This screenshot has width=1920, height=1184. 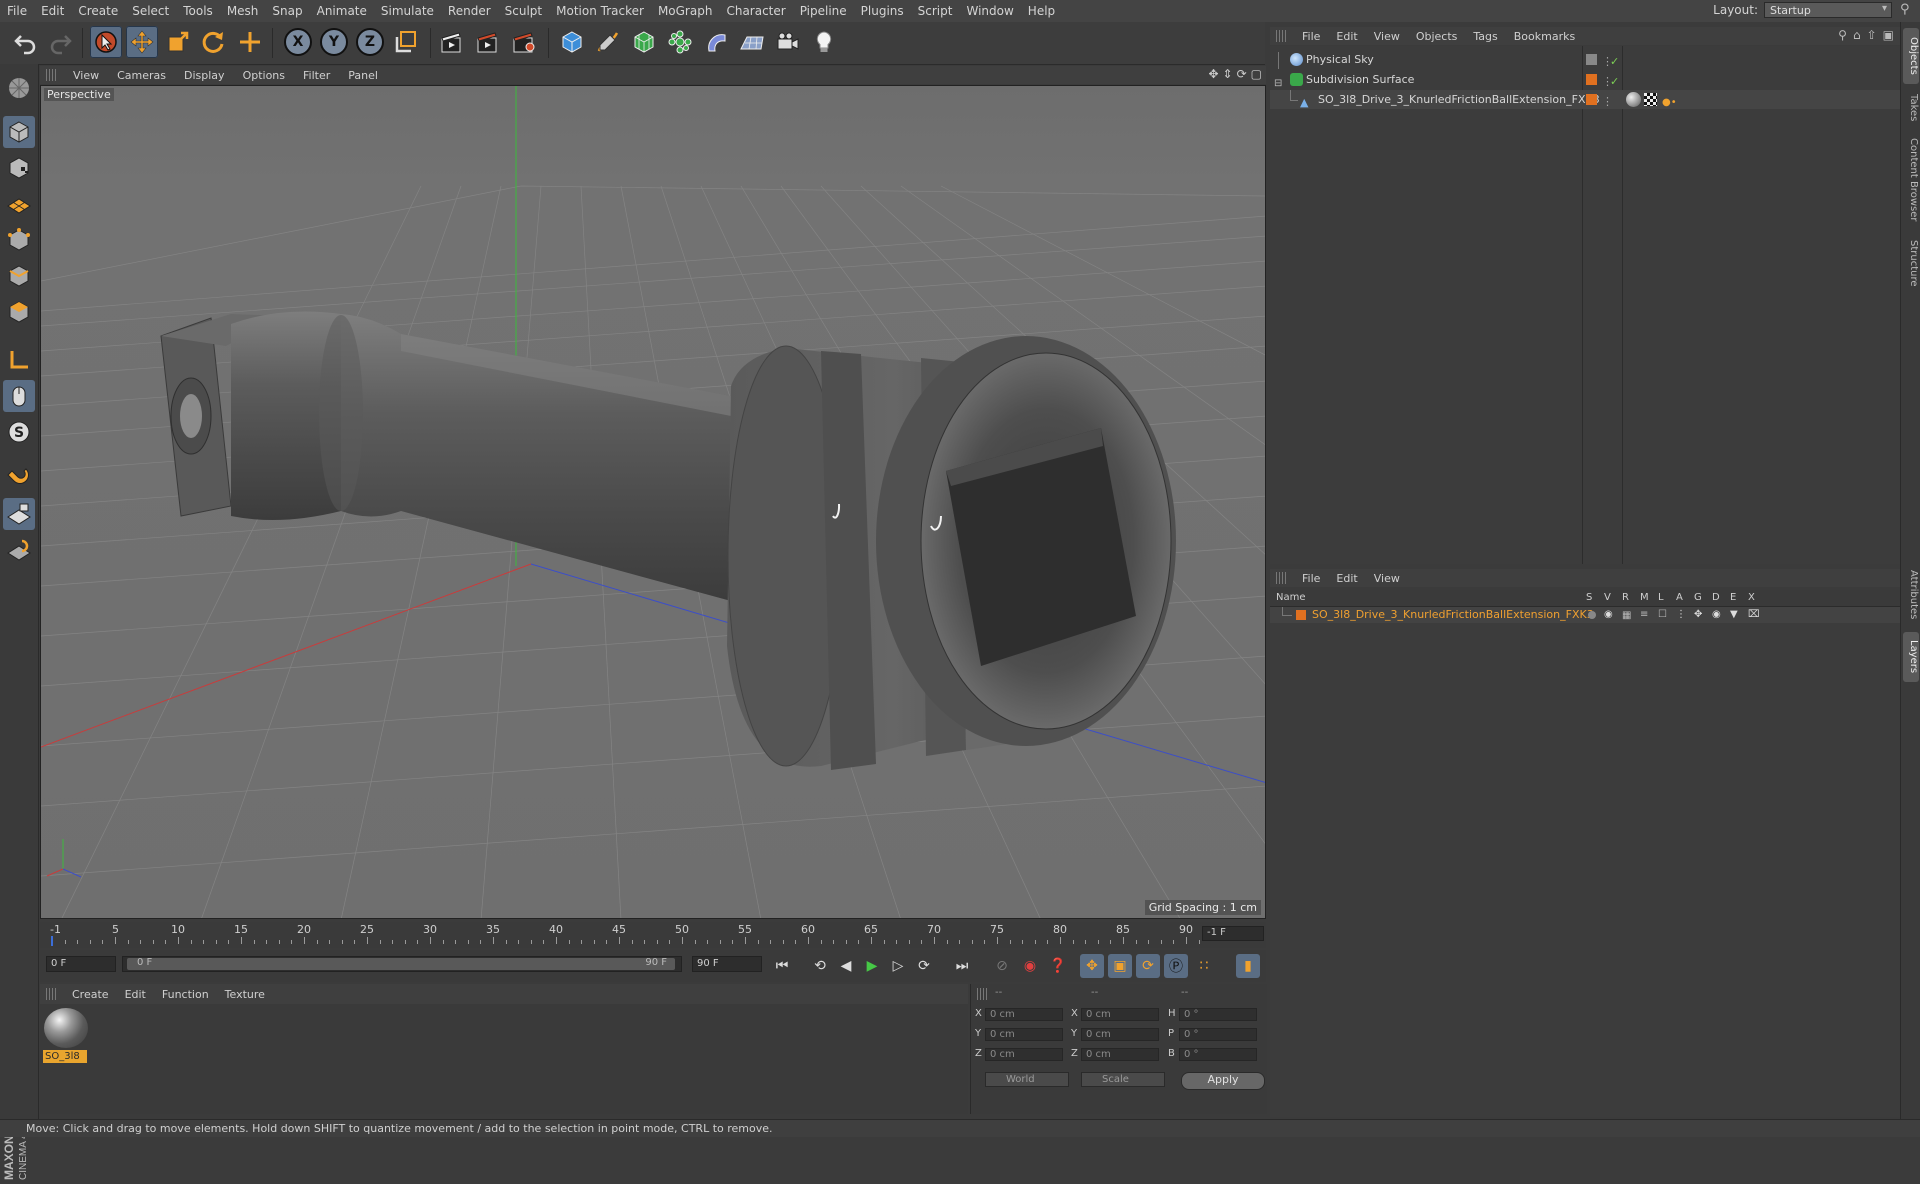 I want to click on menu-window: Window, so click(x=989, y=11).